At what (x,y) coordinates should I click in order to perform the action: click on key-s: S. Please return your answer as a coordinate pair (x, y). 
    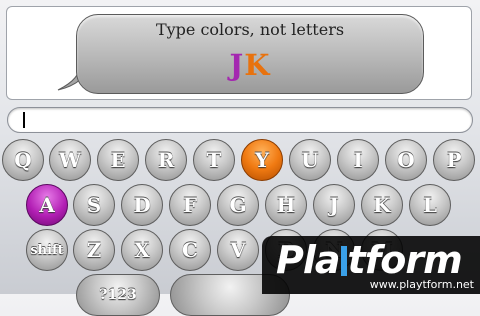
    Looking at the image, I should click on (94, 205).